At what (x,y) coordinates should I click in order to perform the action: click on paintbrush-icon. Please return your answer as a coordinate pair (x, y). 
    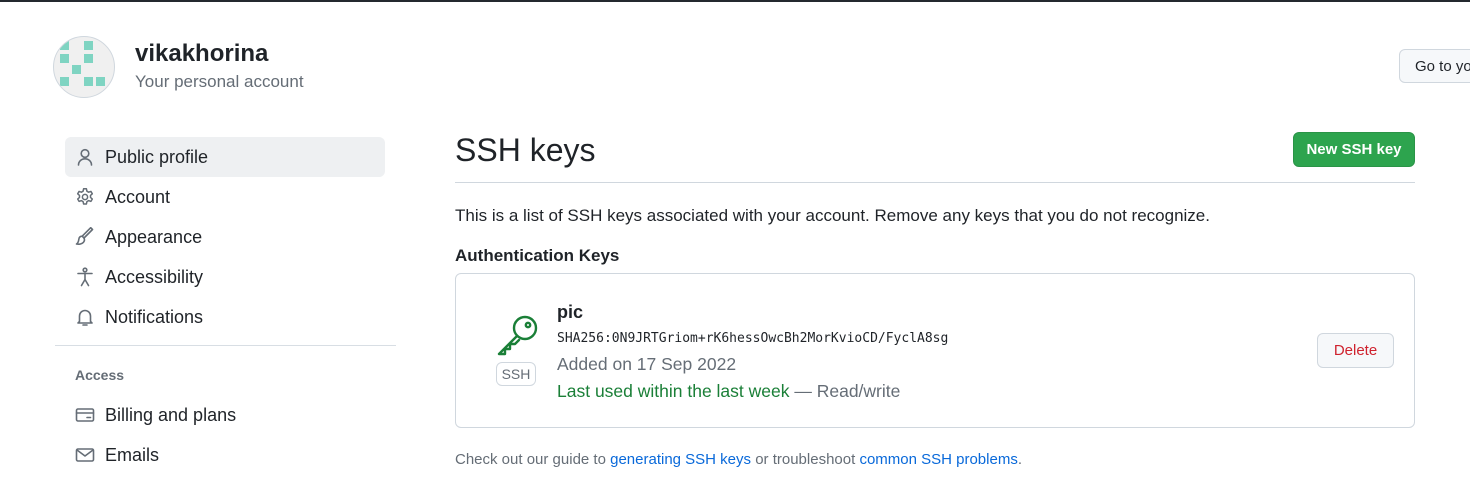
    Looking at the image, I should click on (85, 237).